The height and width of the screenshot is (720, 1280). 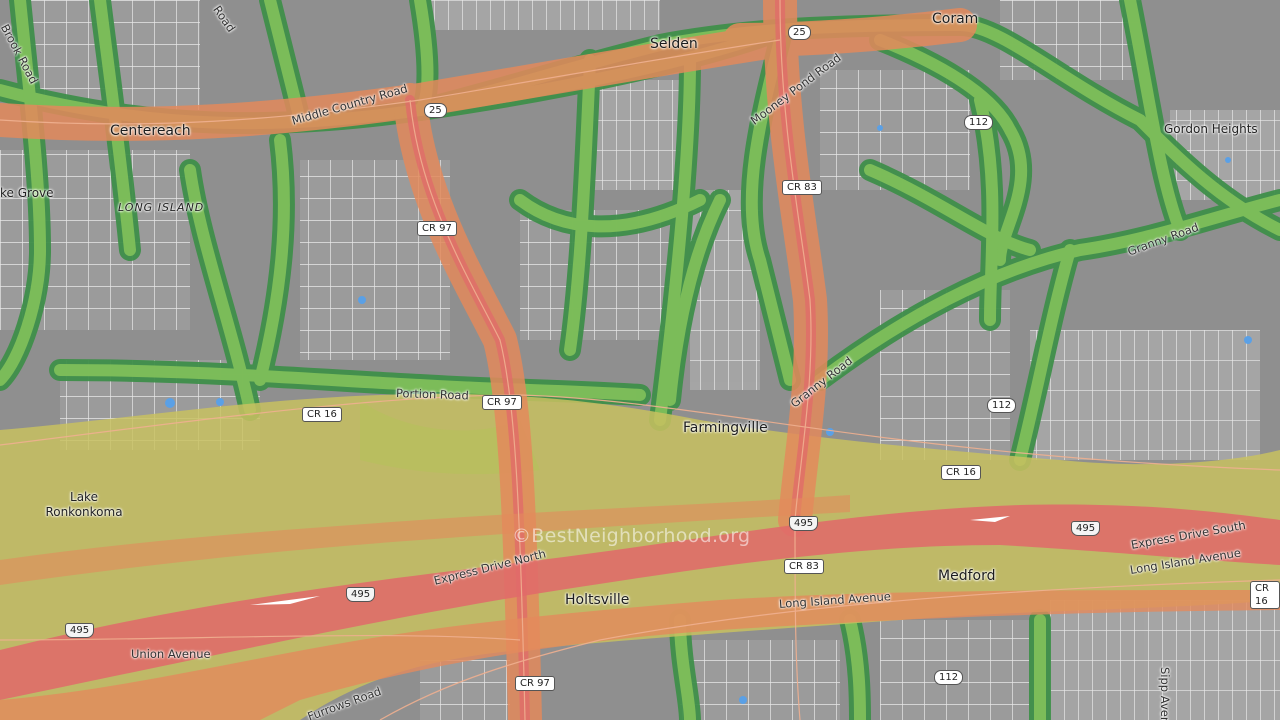 I want to click on watermark-text: ©BestNeighborhood.org, so click(x=631, y=536).